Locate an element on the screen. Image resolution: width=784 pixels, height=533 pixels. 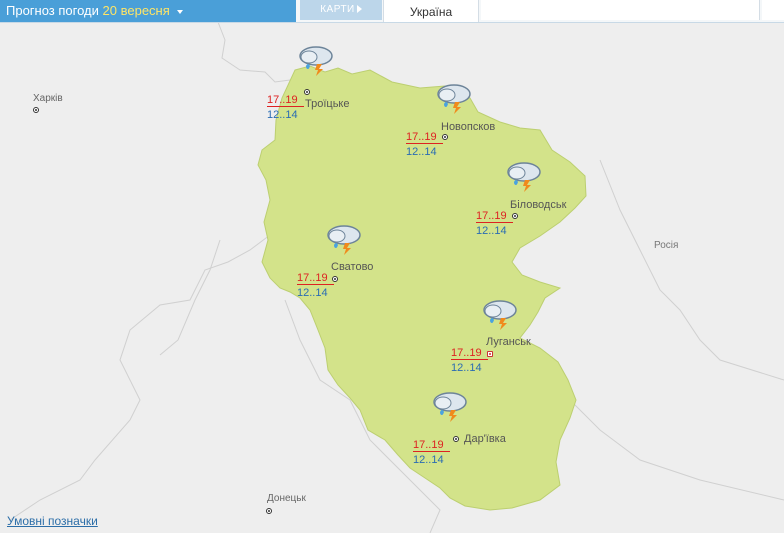
triangle-right-icon is located at coordinates (359, 9).